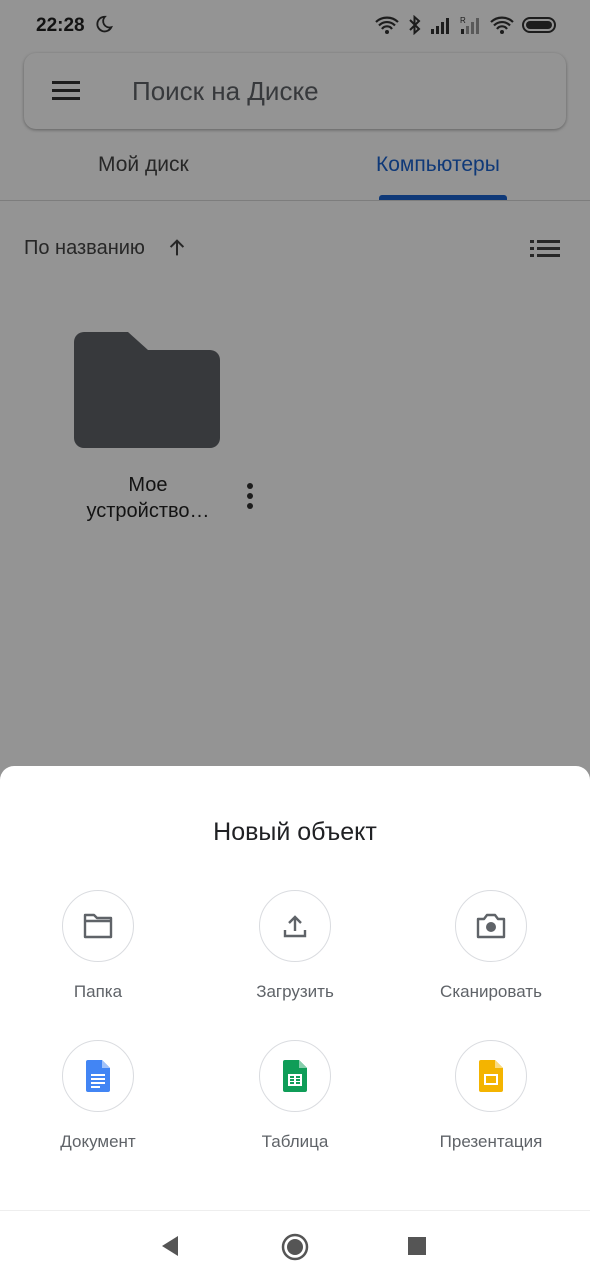  I want to click on system-nav-bar, so click(295, 1245).